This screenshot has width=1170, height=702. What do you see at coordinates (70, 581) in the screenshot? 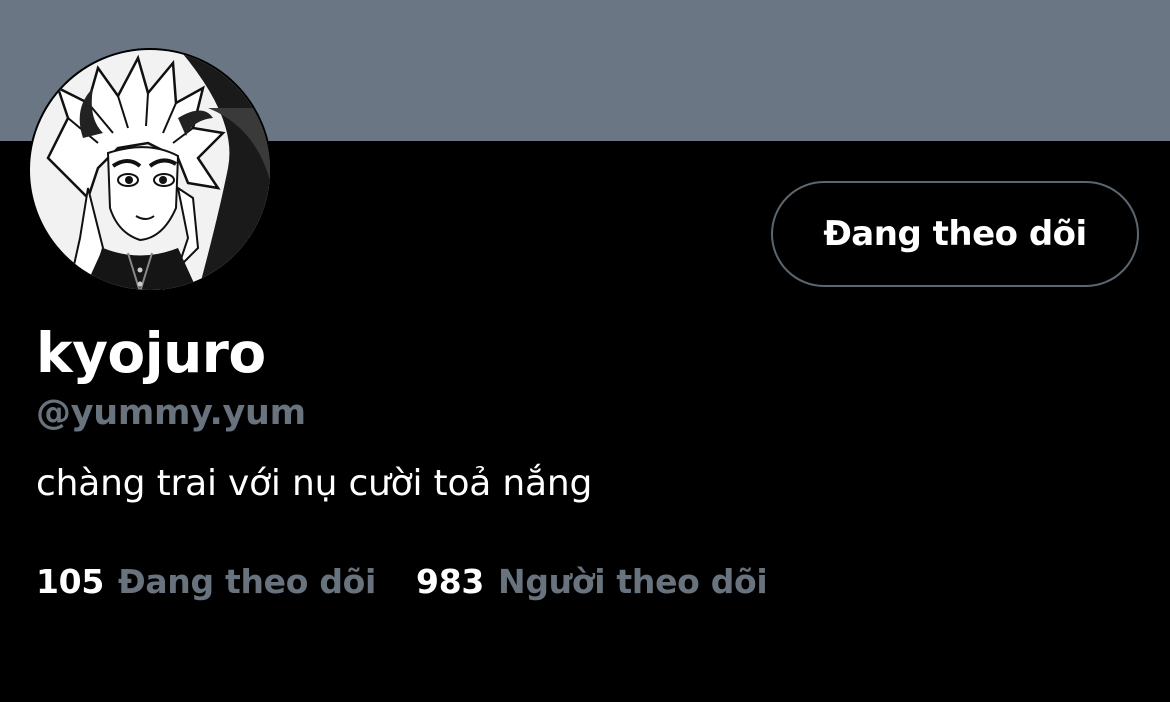
I see `following-count: 105` at bounding box center [70, 581].